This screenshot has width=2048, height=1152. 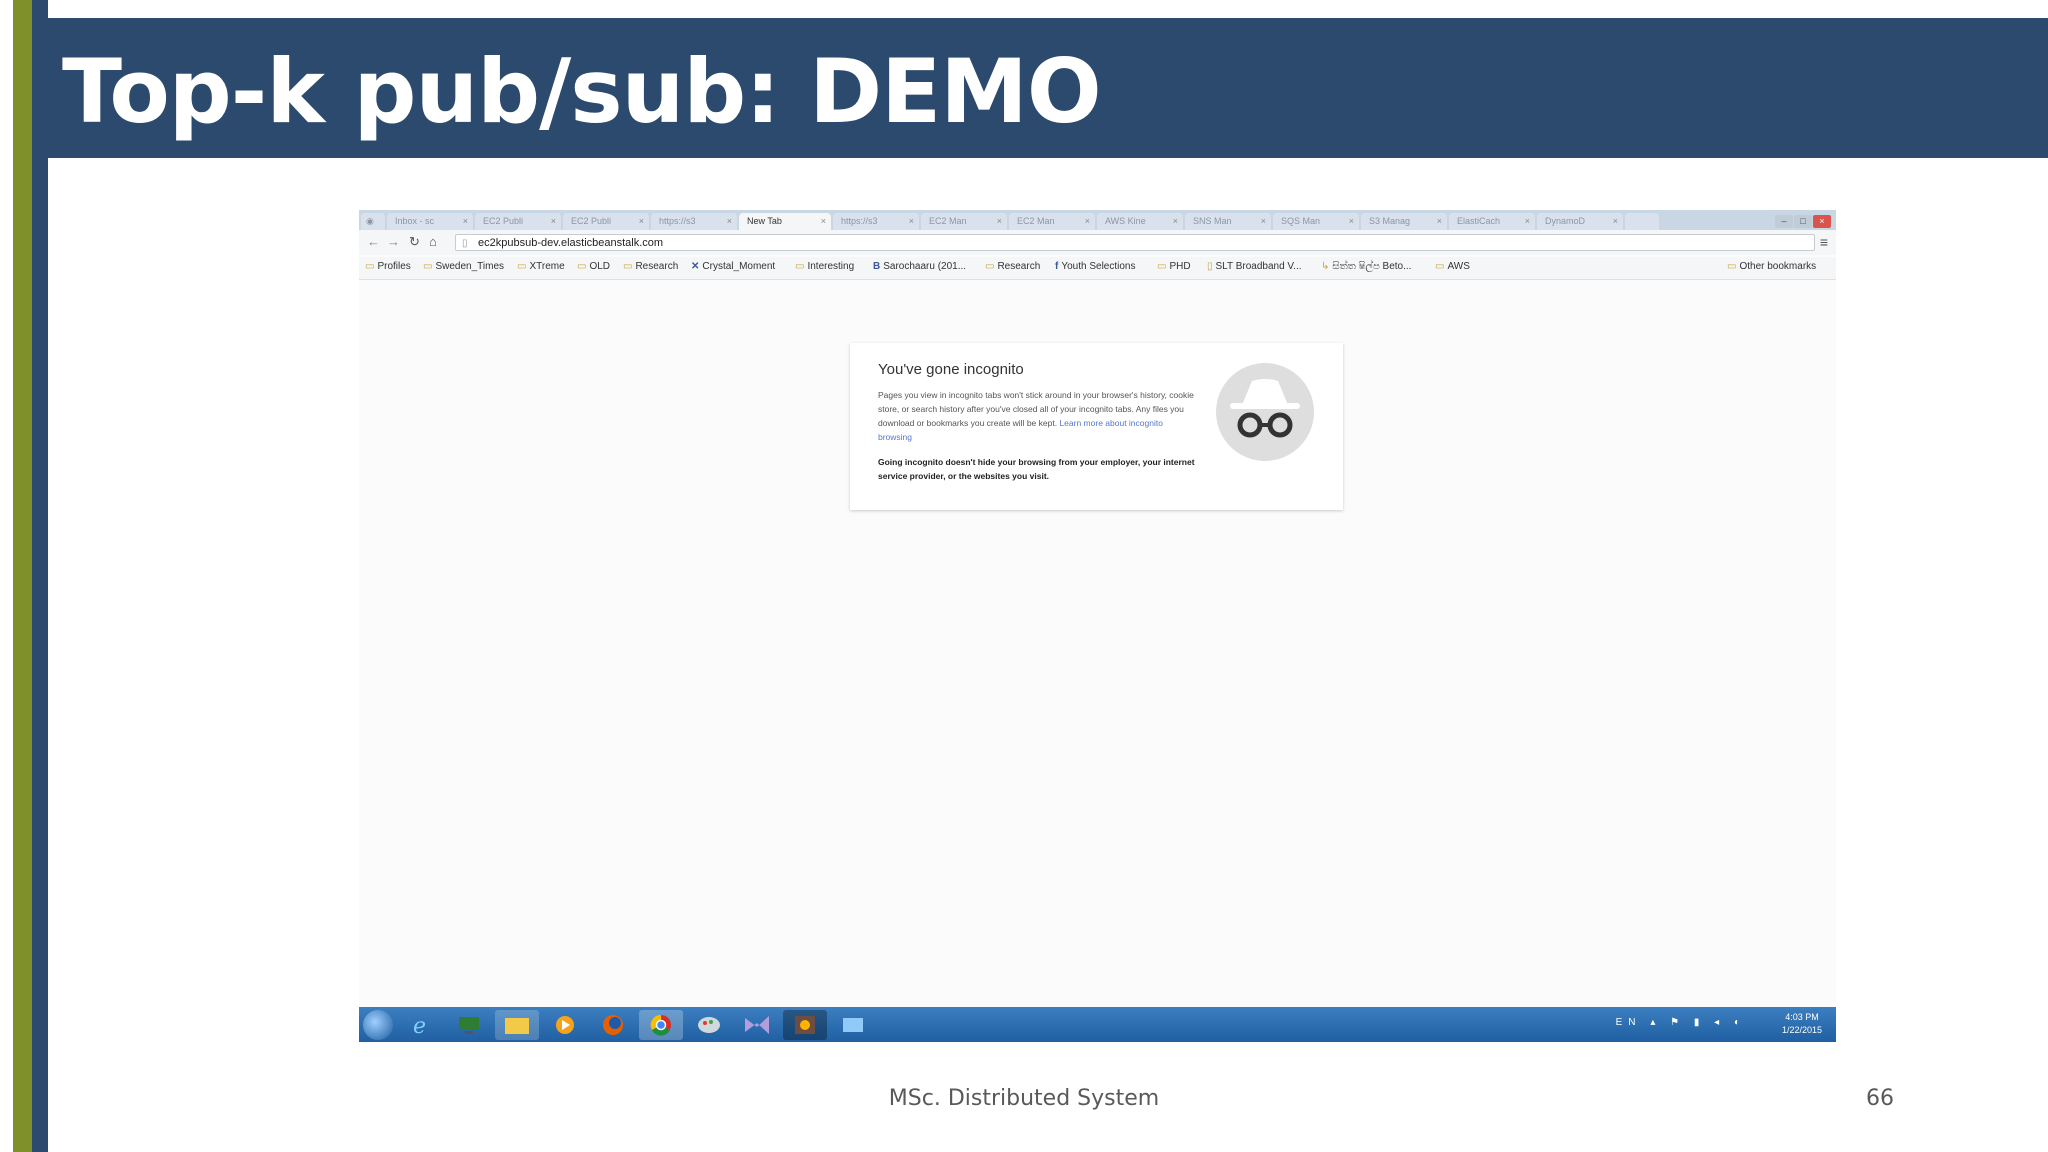 What do you see at coordinates (1642, 221) in the screenshot?
I see `new-tab-button` at bounding box center [1642, 221].